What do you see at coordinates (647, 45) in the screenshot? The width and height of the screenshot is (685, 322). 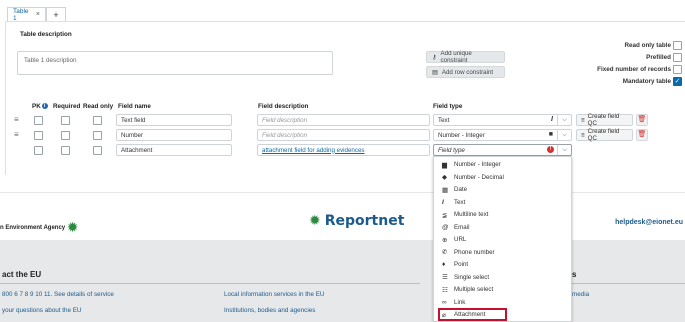 I see `read-only-table-label: Read only table` at bounding box center [647, 45].